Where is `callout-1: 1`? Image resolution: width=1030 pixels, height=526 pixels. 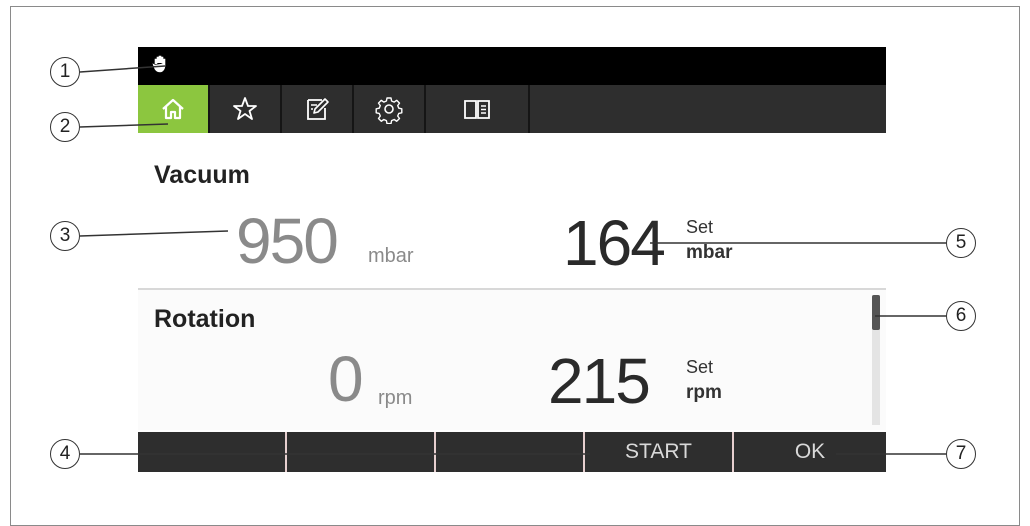
callout-1: 1 is located at coordinates (65, 72).